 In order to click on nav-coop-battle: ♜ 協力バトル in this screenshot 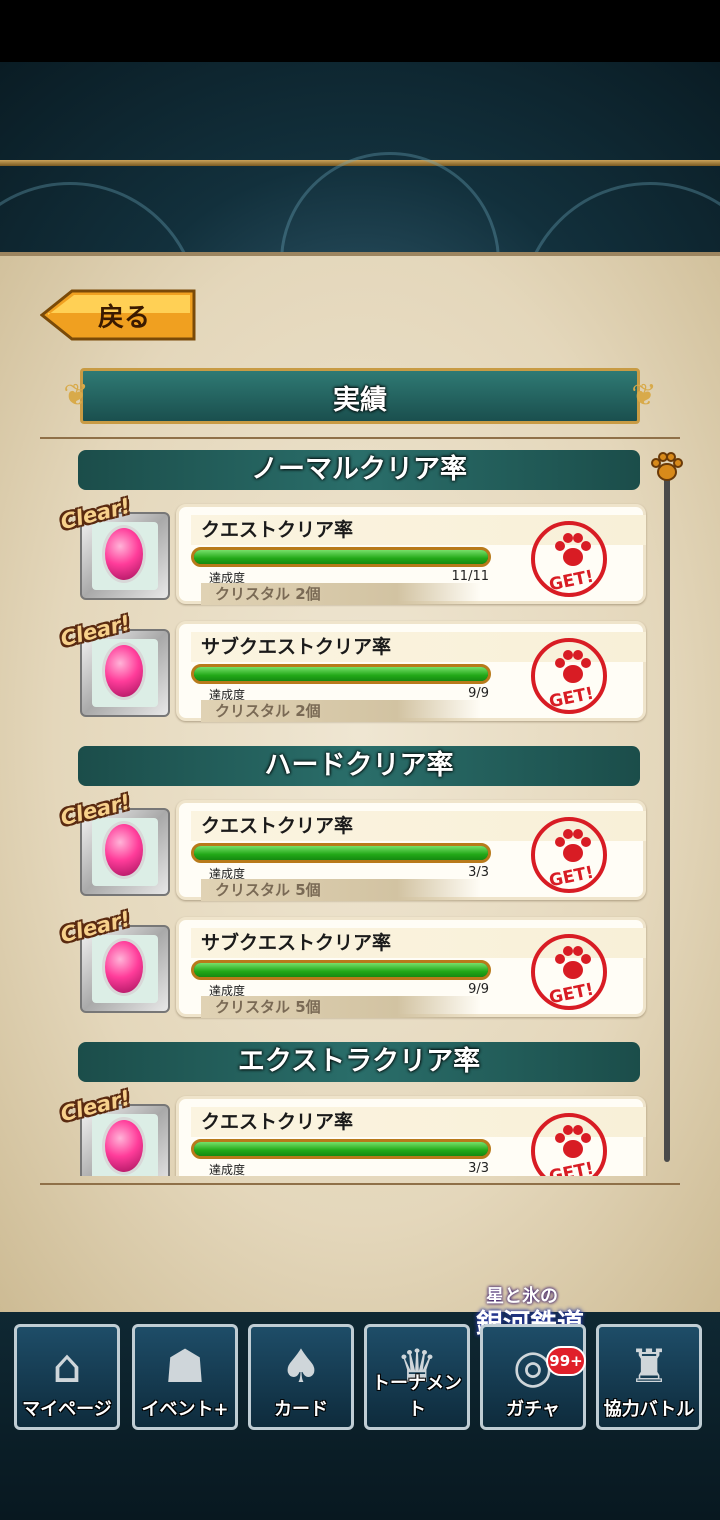, I will do `click(649, 1377)`.